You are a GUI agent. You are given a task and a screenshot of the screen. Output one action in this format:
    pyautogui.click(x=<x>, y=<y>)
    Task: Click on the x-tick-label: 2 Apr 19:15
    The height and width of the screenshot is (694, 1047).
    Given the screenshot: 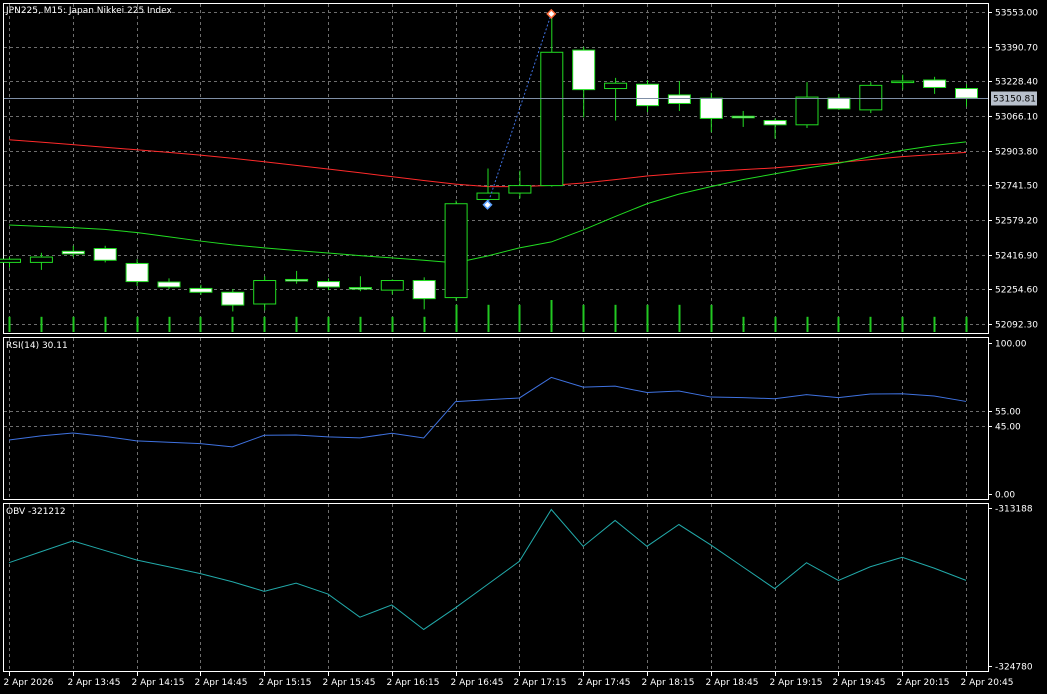 What is the action you would take?
    pyautogui.click(x=796, y=683)
    